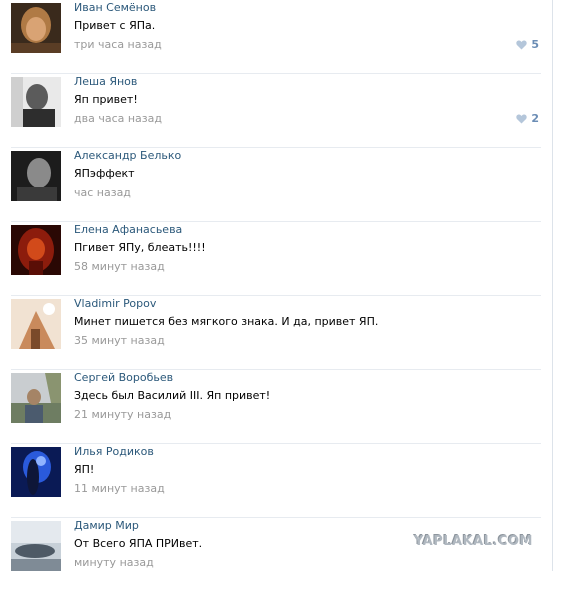 Image resolution: width=576 pixels, height=592 pixels. I want to click on author-name: Дамир Мир, so click(106, 525).